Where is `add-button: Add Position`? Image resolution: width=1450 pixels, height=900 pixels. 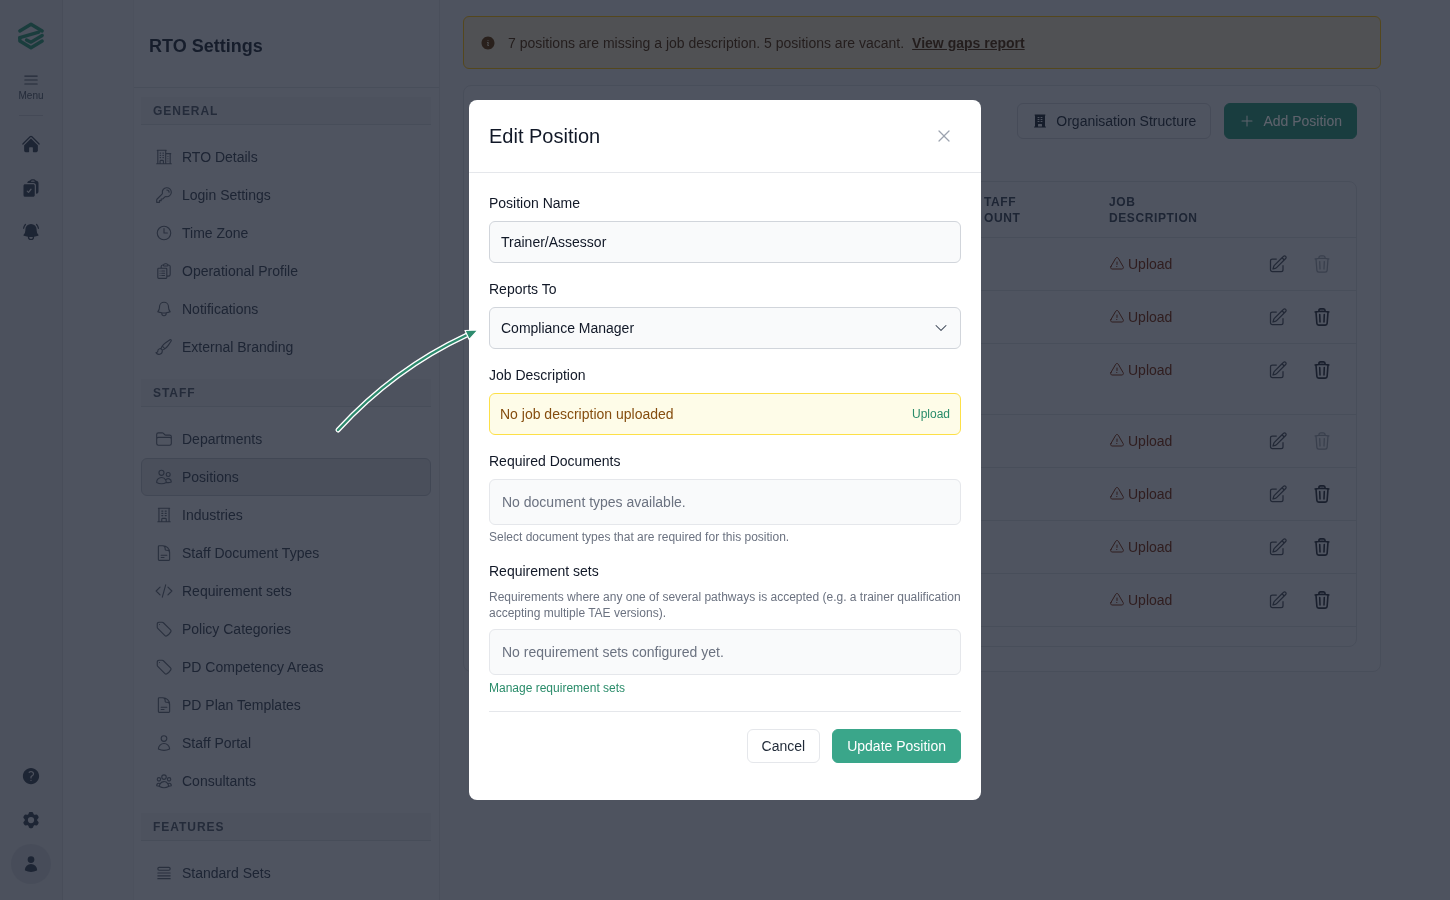
add-button: Add Position is located at coordinates (1290, 121).